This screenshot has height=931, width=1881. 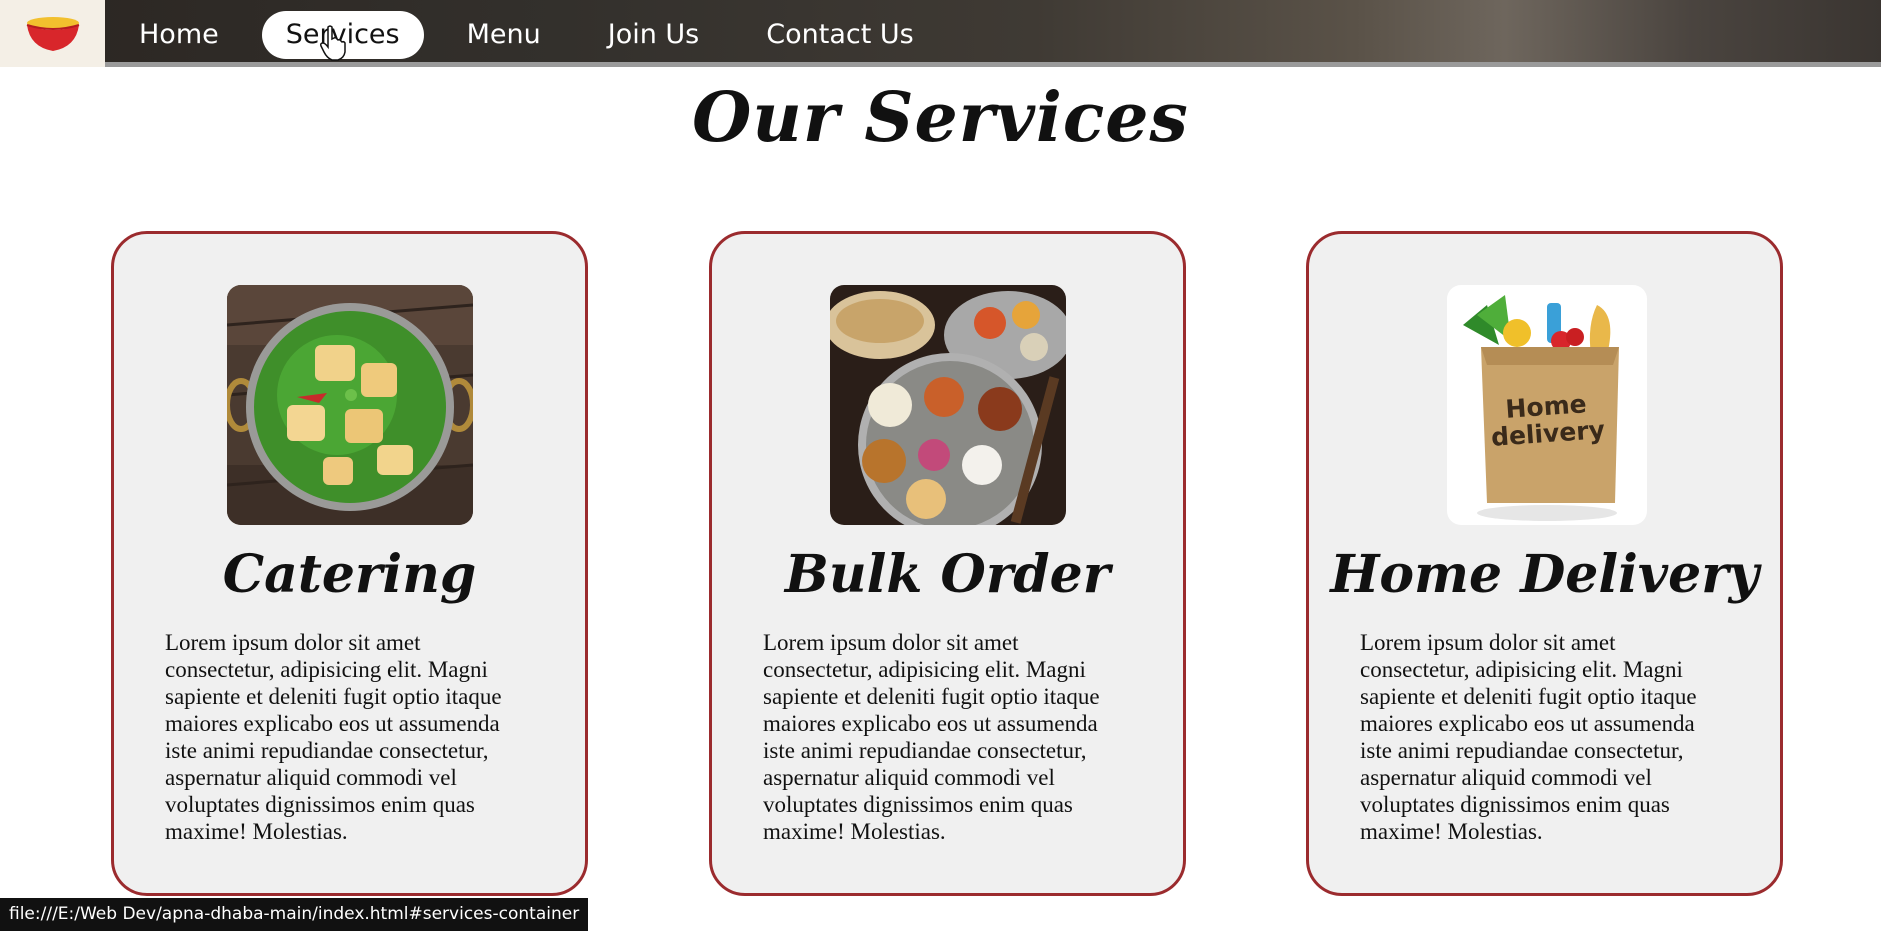 I want to click on nav-link-menu: Menu, so click(x=504, y=35).